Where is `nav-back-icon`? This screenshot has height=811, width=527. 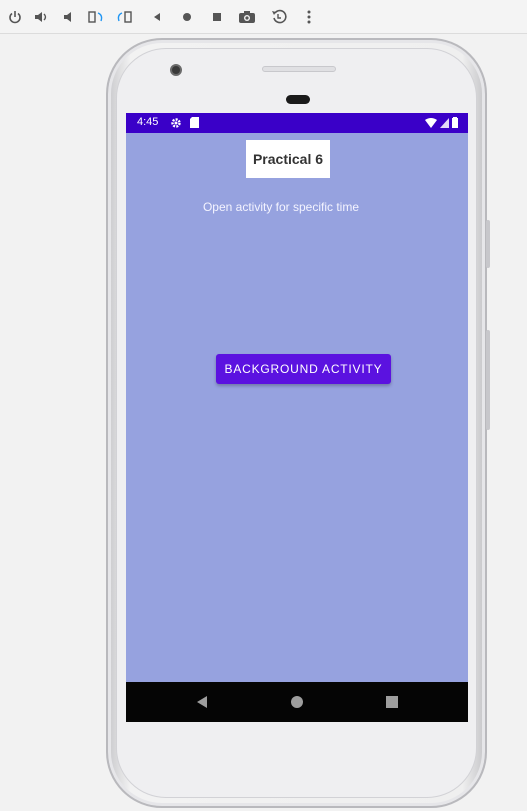
nav-back-icon is located at coordinates (202, 702).